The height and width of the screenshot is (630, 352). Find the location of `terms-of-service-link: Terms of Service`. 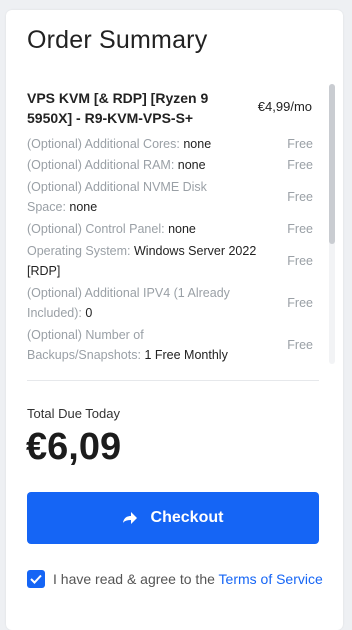

terms-of-service-link: Terms of Service is located at coordinates (271, 579).